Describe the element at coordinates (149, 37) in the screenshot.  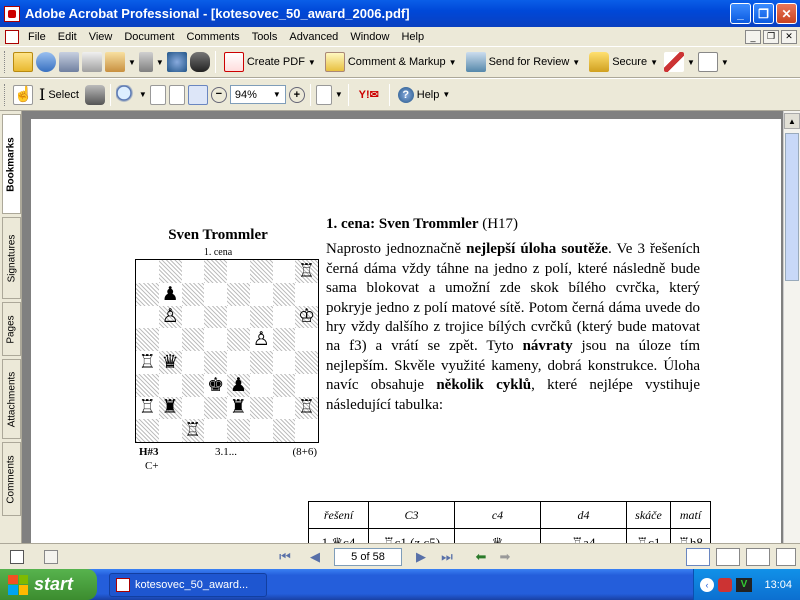
I see `menu-document: Document` at that location.